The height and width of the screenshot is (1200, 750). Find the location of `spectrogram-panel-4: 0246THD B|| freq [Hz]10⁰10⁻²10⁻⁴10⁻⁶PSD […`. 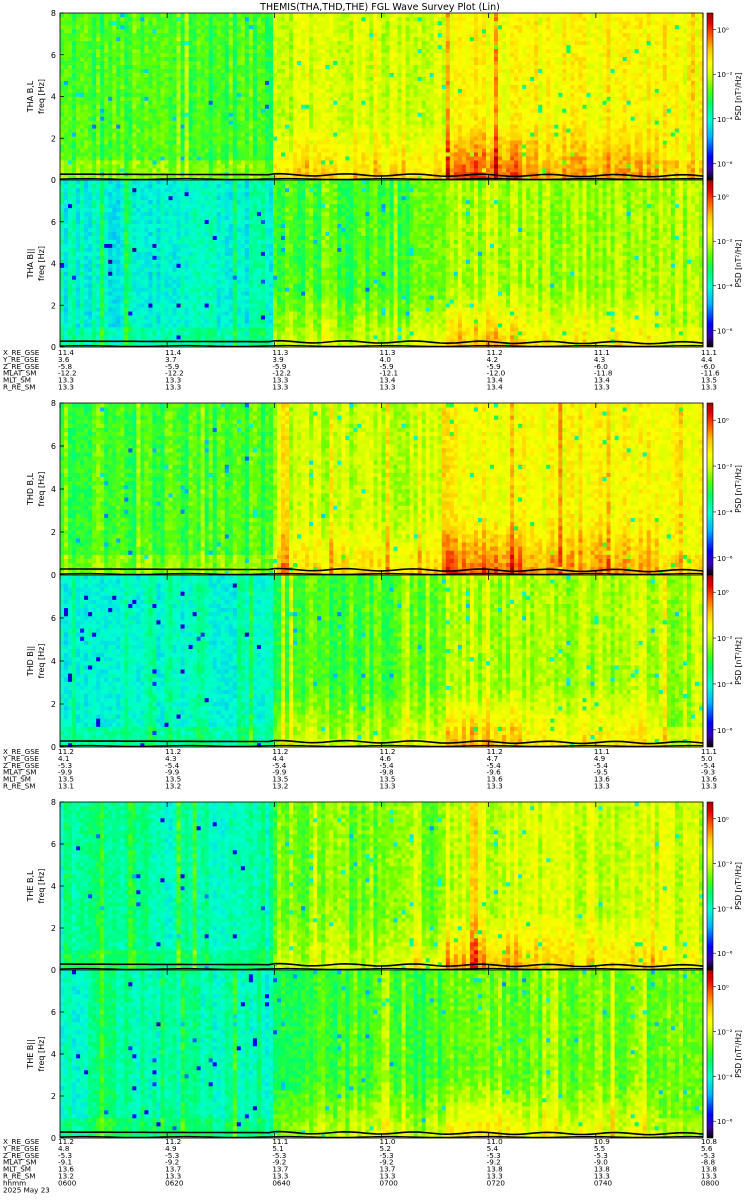

spectrogram-panel-4: 0246THD B|| freq [Hz]10⁰10⁻²10⁻⁴10⁻⁶PSD [… is located at coordinates (384, 663).